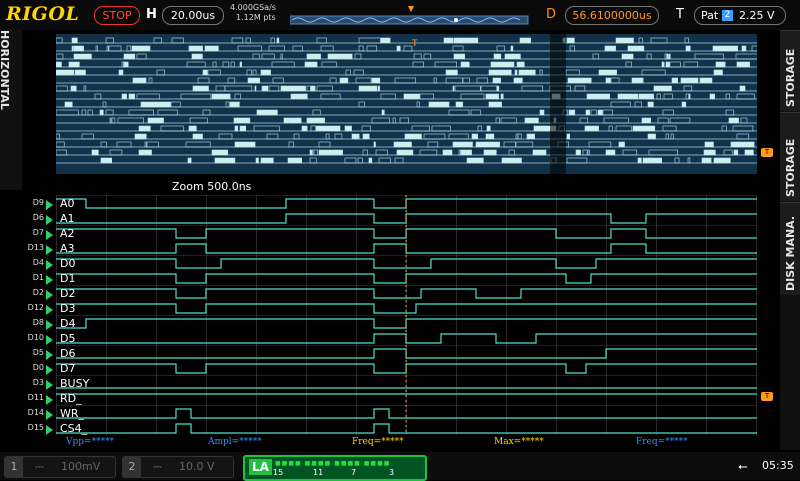 This screenshot has height=481, width=800. What do you see at coordinates (790, 248) in the screenshot?
I see `menu-tab-disk-manage: DISK MANA.` at bounding box center [790, 248].